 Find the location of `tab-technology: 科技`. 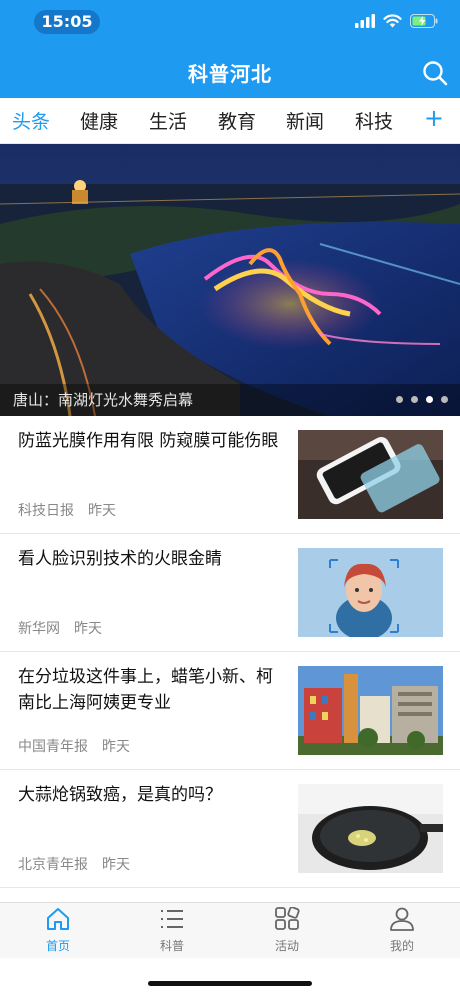

tab-technology: 科技 is located at coordinates (374, 120).